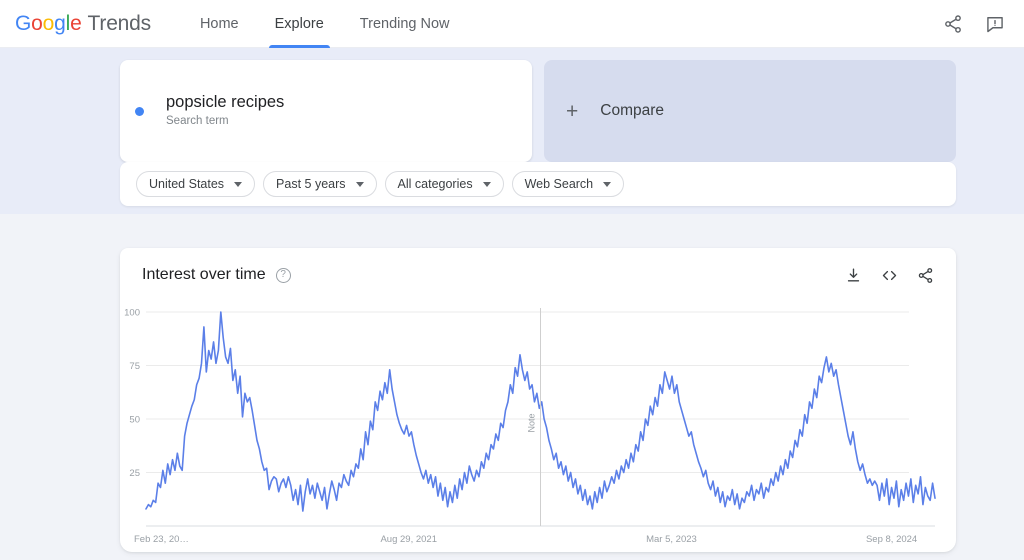 The height and width of the screenshot is (560, 1024). Describe the element at coordinates (219, 24) in the screenshot. I see `nav-item-home: Home` at that location.